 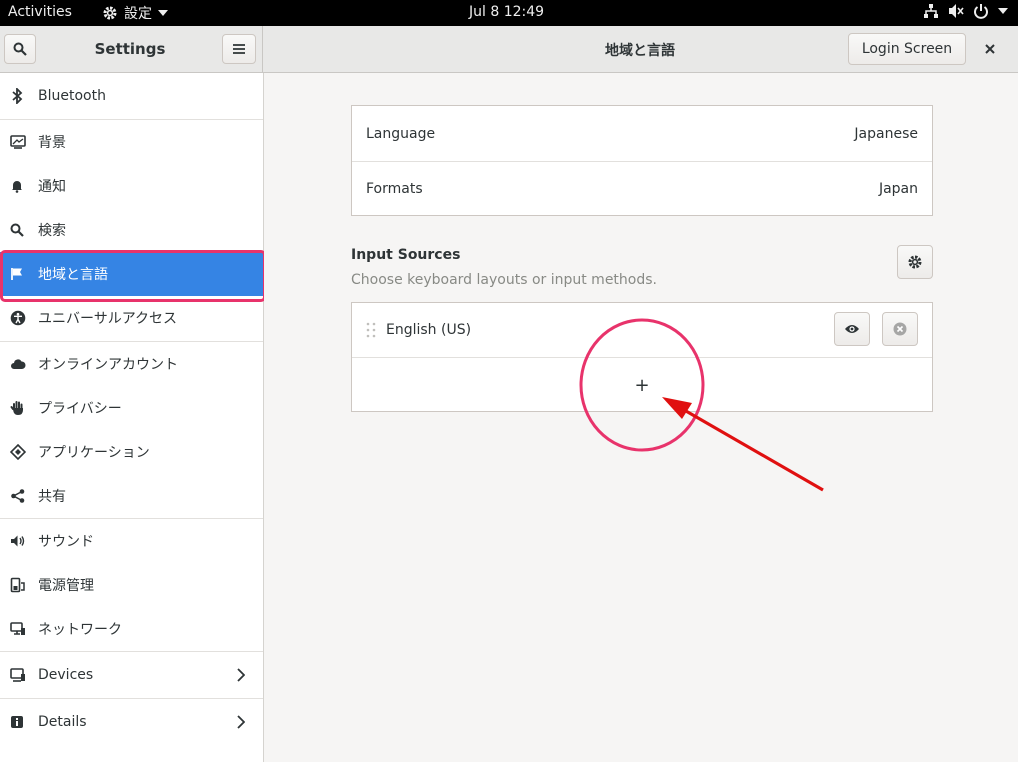 What do you see at coordinates (138, 14) in the screenshot?
I see `app-menu-label: 設定` at bounding box center [138, 14].